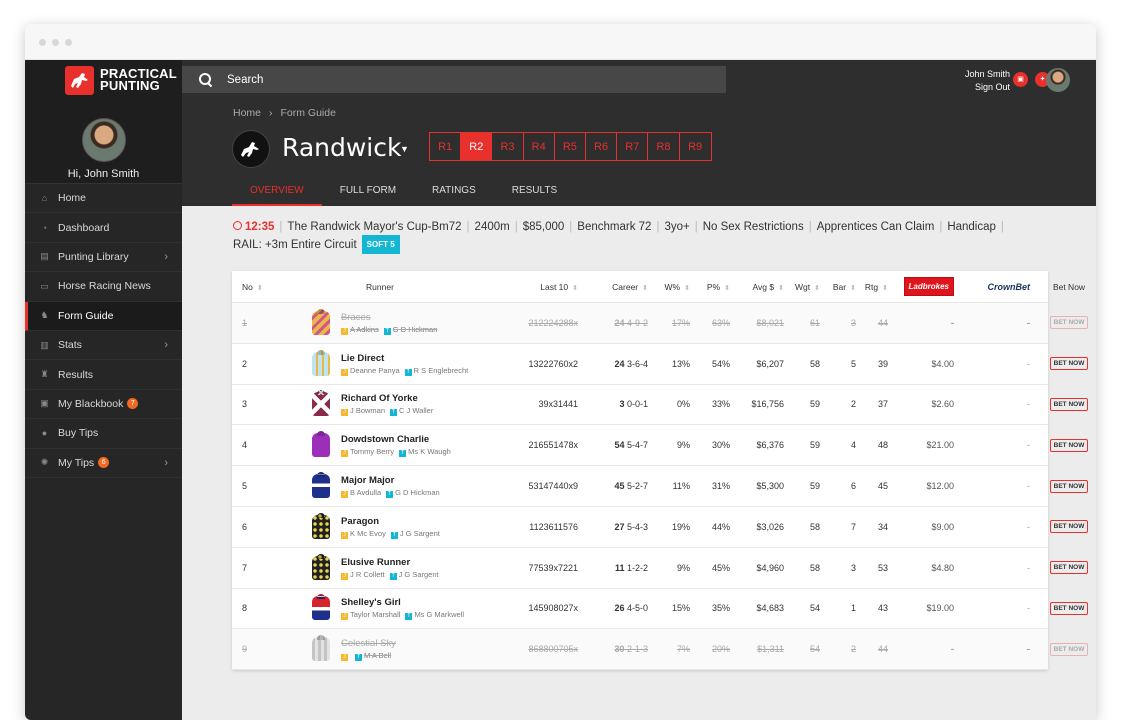  Describe the element at coordinates (103, 228) in the screenshot. I see `sidebar-item-dashboard: ◔ Dashboard` at that location.